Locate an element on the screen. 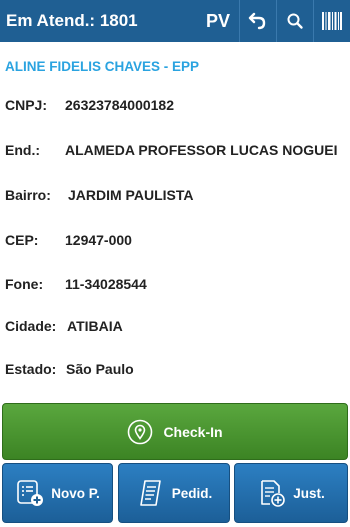 This screenshot has height=527, width=350. checkin-button: Check-In is located at coordinates (175, 431).